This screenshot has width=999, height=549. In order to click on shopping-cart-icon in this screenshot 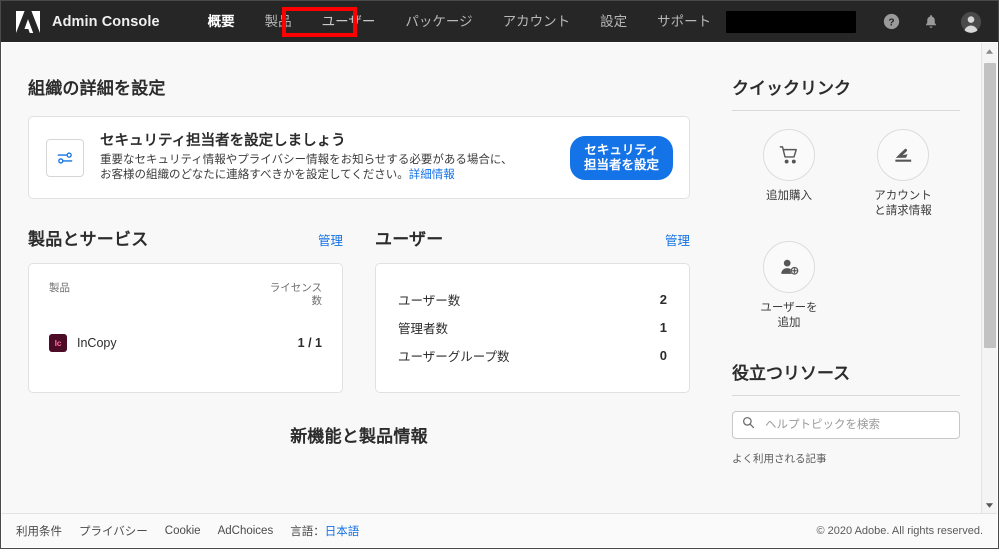, I will do `click(789, 155)`.